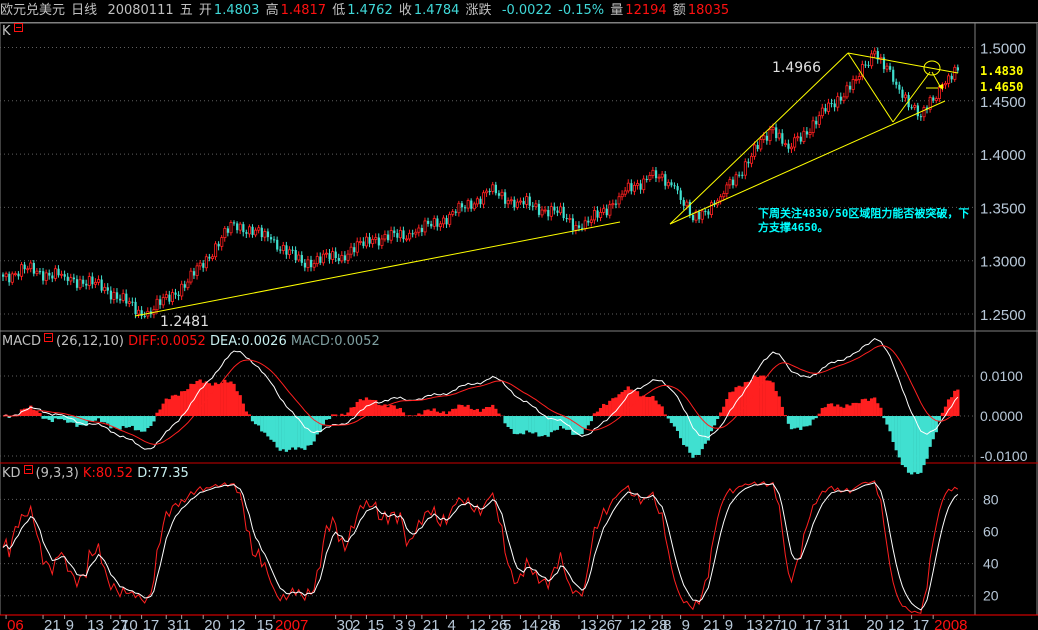 This screenshot has height=630, width=1038. What do you see at coordinates (991, 499) in the screenshot?
I see `kd-tick-label: 80` at bounding box center [991, 499].